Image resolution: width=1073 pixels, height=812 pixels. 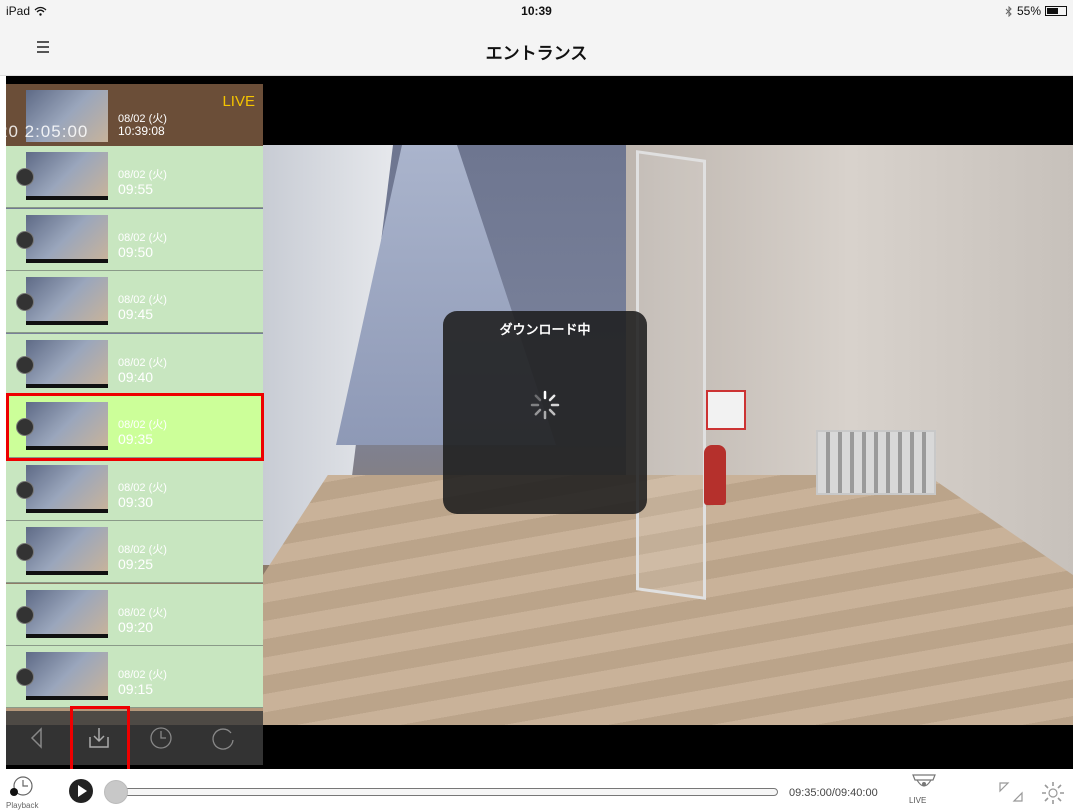 What do you see at coordinates (136, 501) in the screenshot?
I see `recording-time: 09:30` at bounding box center [136, 501].